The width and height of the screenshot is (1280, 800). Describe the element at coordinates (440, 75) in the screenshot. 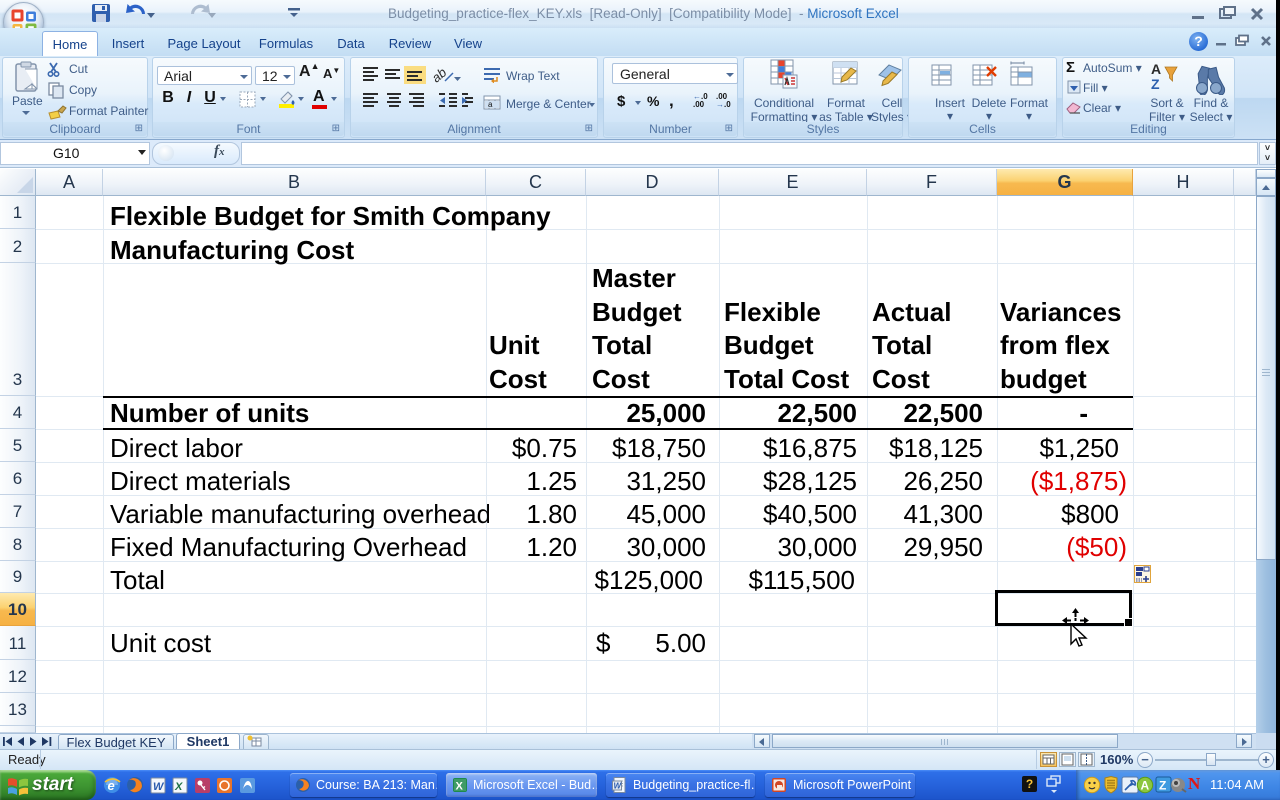

I see `svg-text: ab` at that location.